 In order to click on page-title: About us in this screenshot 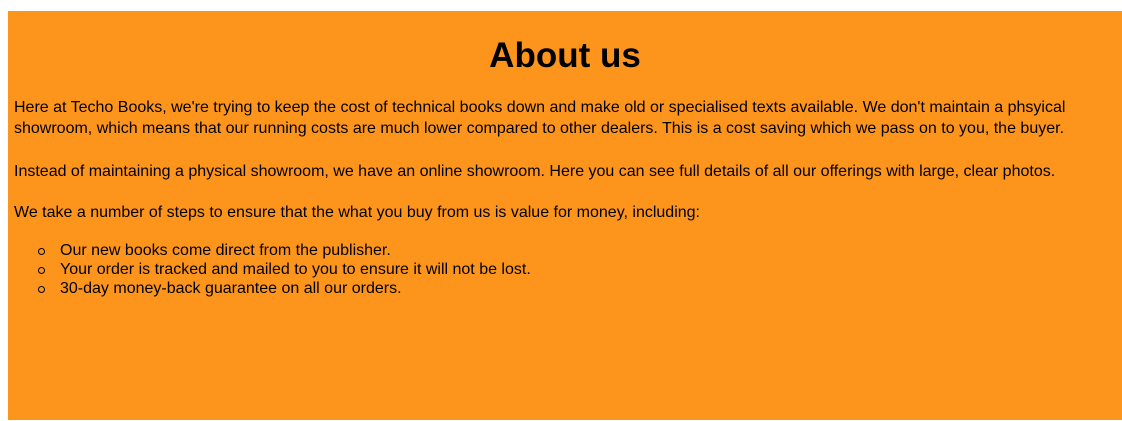, I will do `click(565, 55)`.